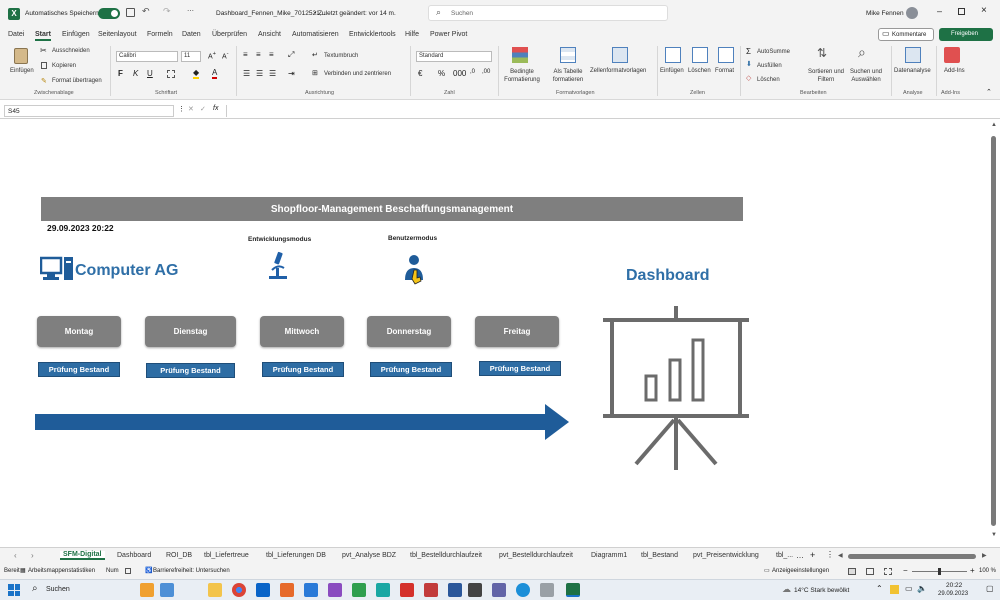 This screenshot has height=600, width=1000. Describe the element at coordinates (905, 570) in the screenshot. I see `zoom-out-icon: −` at that location.